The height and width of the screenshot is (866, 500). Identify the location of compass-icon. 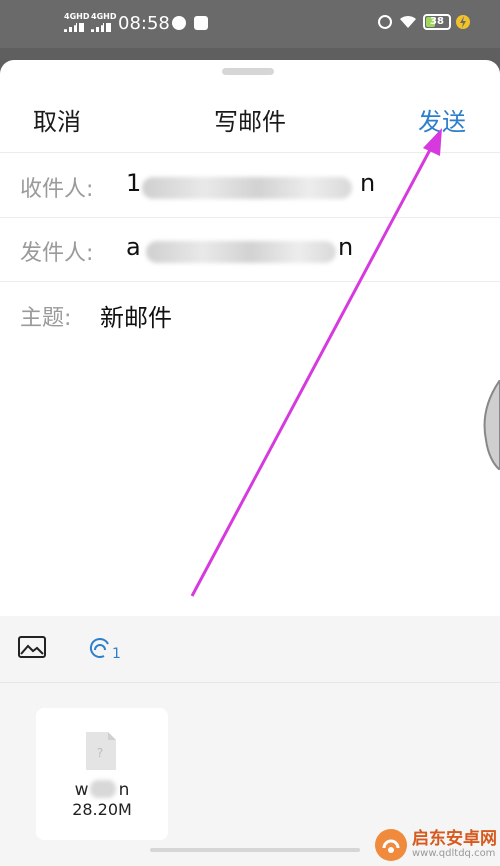
(179, 23).